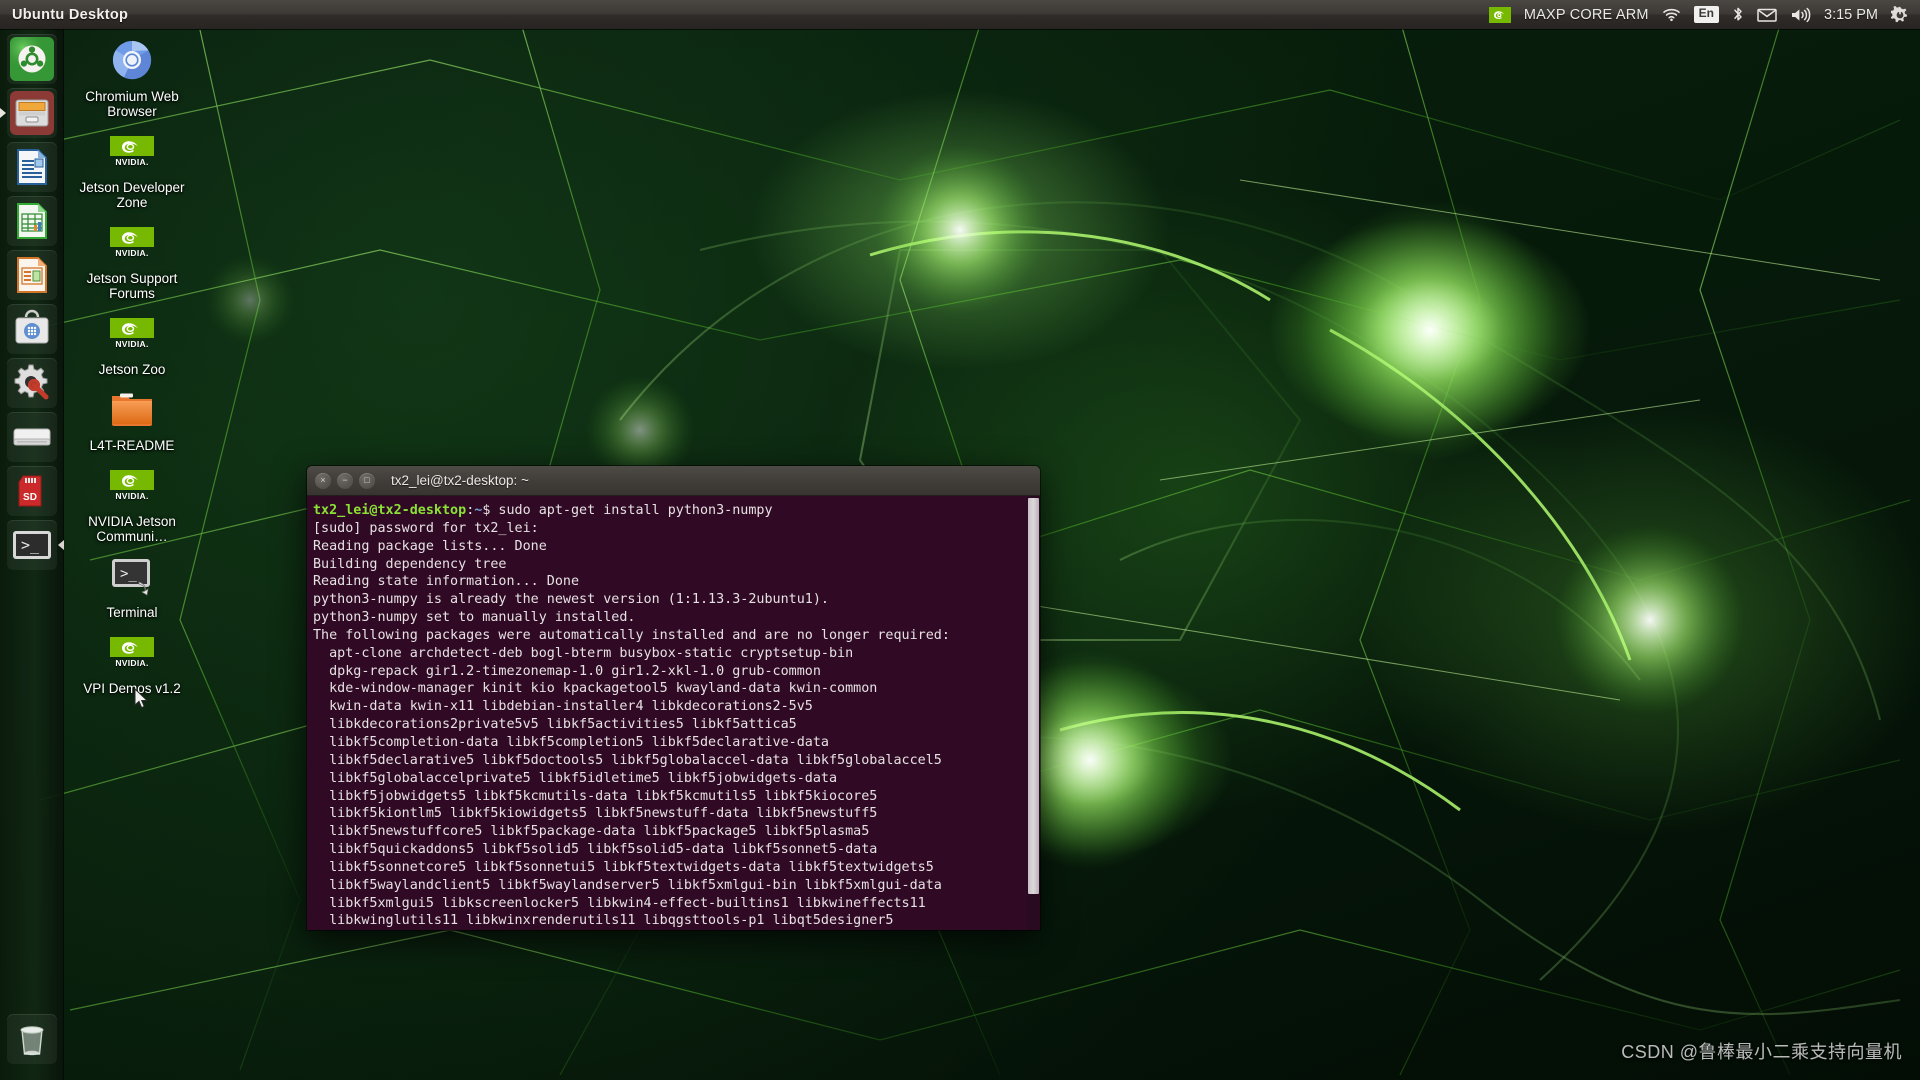 Image resolution: width=1920 pixels, height=1080 pixels. I want to click on watermark: CSDN @鲁棒最小二乘支持向量机, so click(1761, 1052).